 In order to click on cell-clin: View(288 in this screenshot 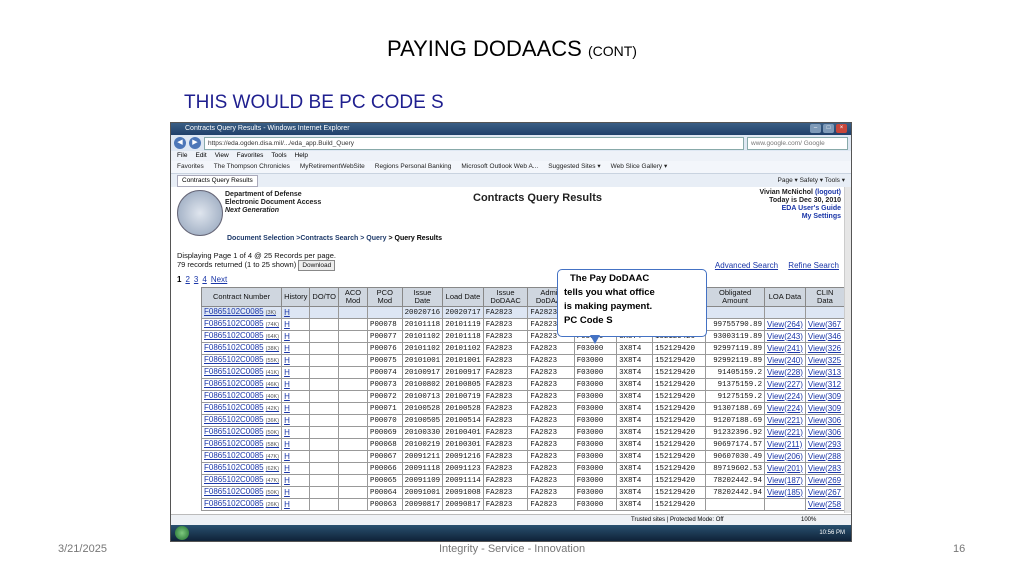, I will do `click(824, 456)`.